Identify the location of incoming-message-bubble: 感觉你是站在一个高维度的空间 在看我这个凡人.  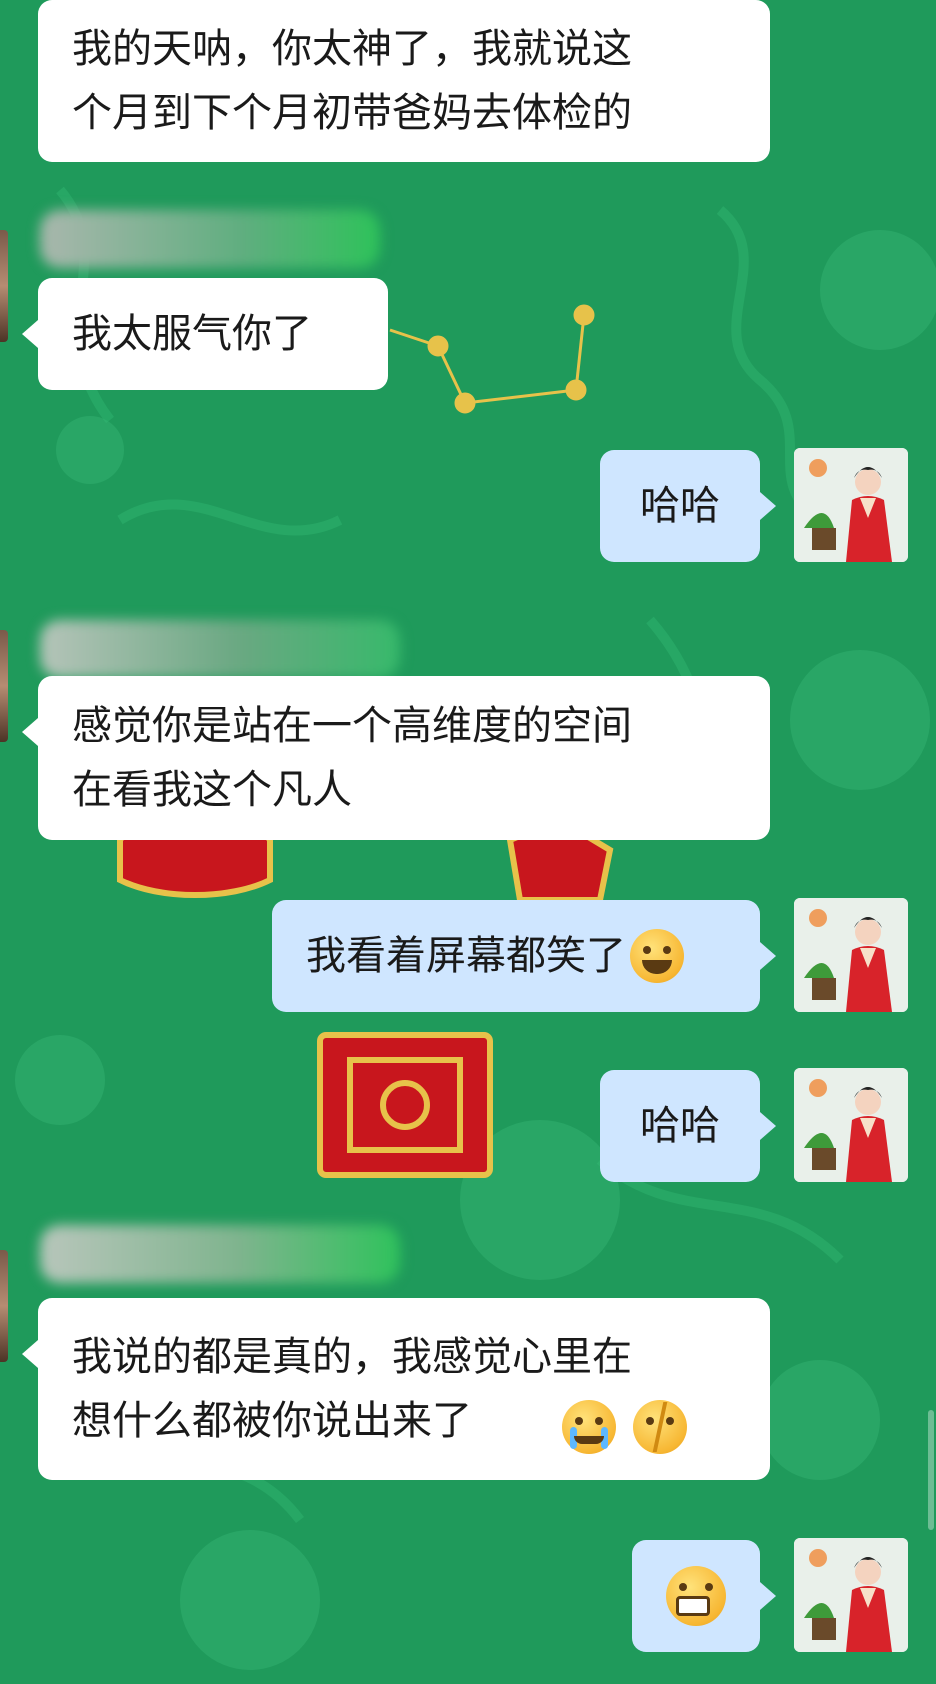
(396, 758).